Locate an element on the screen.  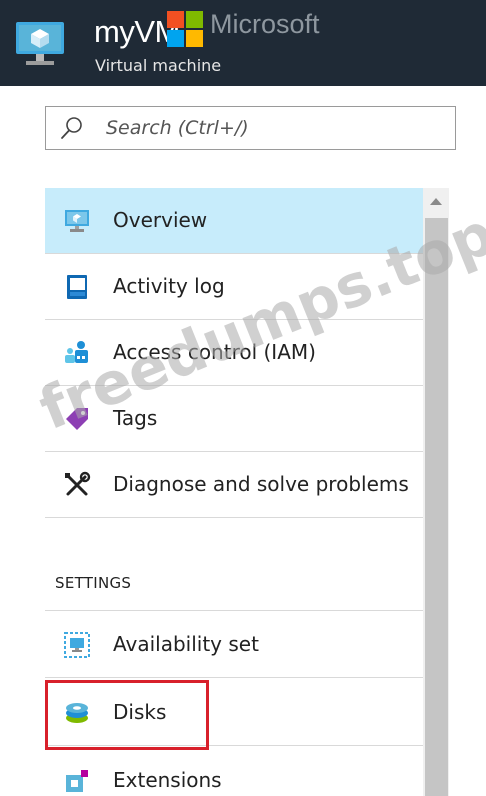
menu-item-access-control: Access control (IAM) is located at coordinates (234, 353).